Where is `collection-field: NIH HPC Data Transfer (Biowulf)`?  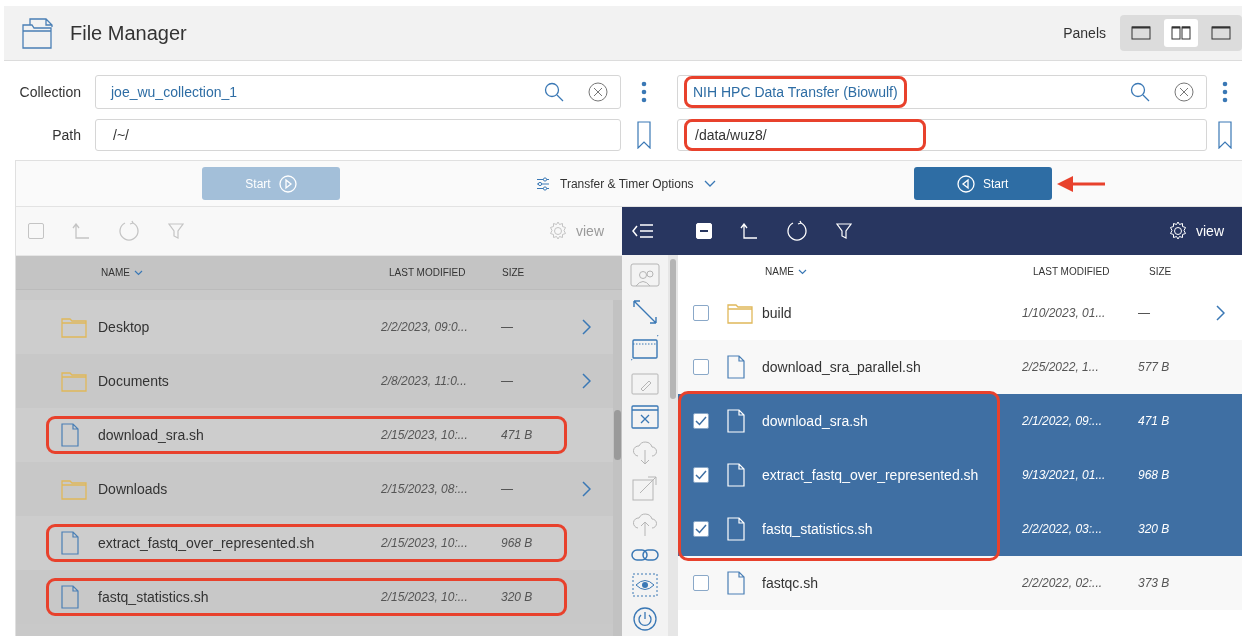 collection-field: NIH HPC Data Transfer (Biowulf) is located at coordinates (942, 92).